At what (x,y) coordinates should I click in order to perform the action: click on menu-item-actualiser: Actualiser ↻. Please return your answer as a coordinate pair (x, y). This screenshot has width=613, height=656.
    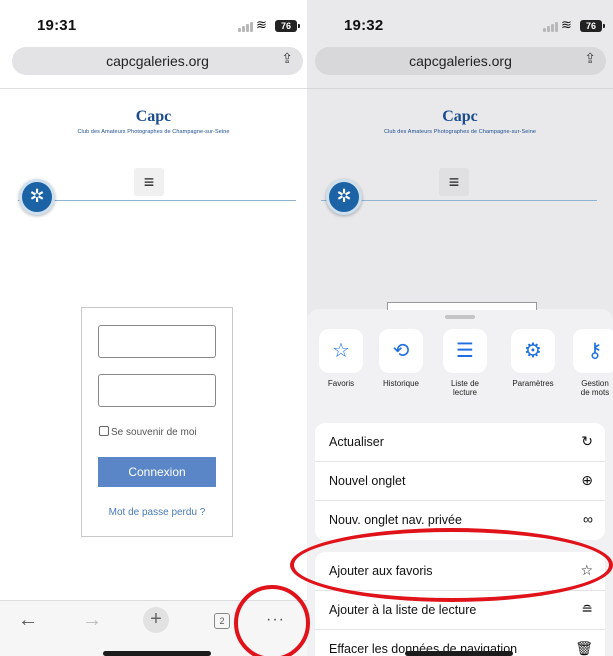
    Looking at the image, I should click on (460, 442).